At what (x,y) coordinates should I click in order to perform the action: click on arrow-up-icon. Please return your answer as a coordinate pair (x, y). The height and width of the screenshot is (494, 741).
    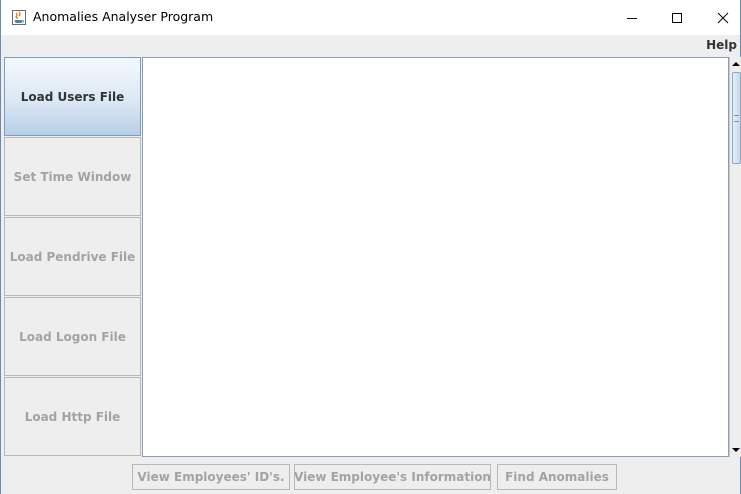
    Looking at the image, I should click on (736, 64).